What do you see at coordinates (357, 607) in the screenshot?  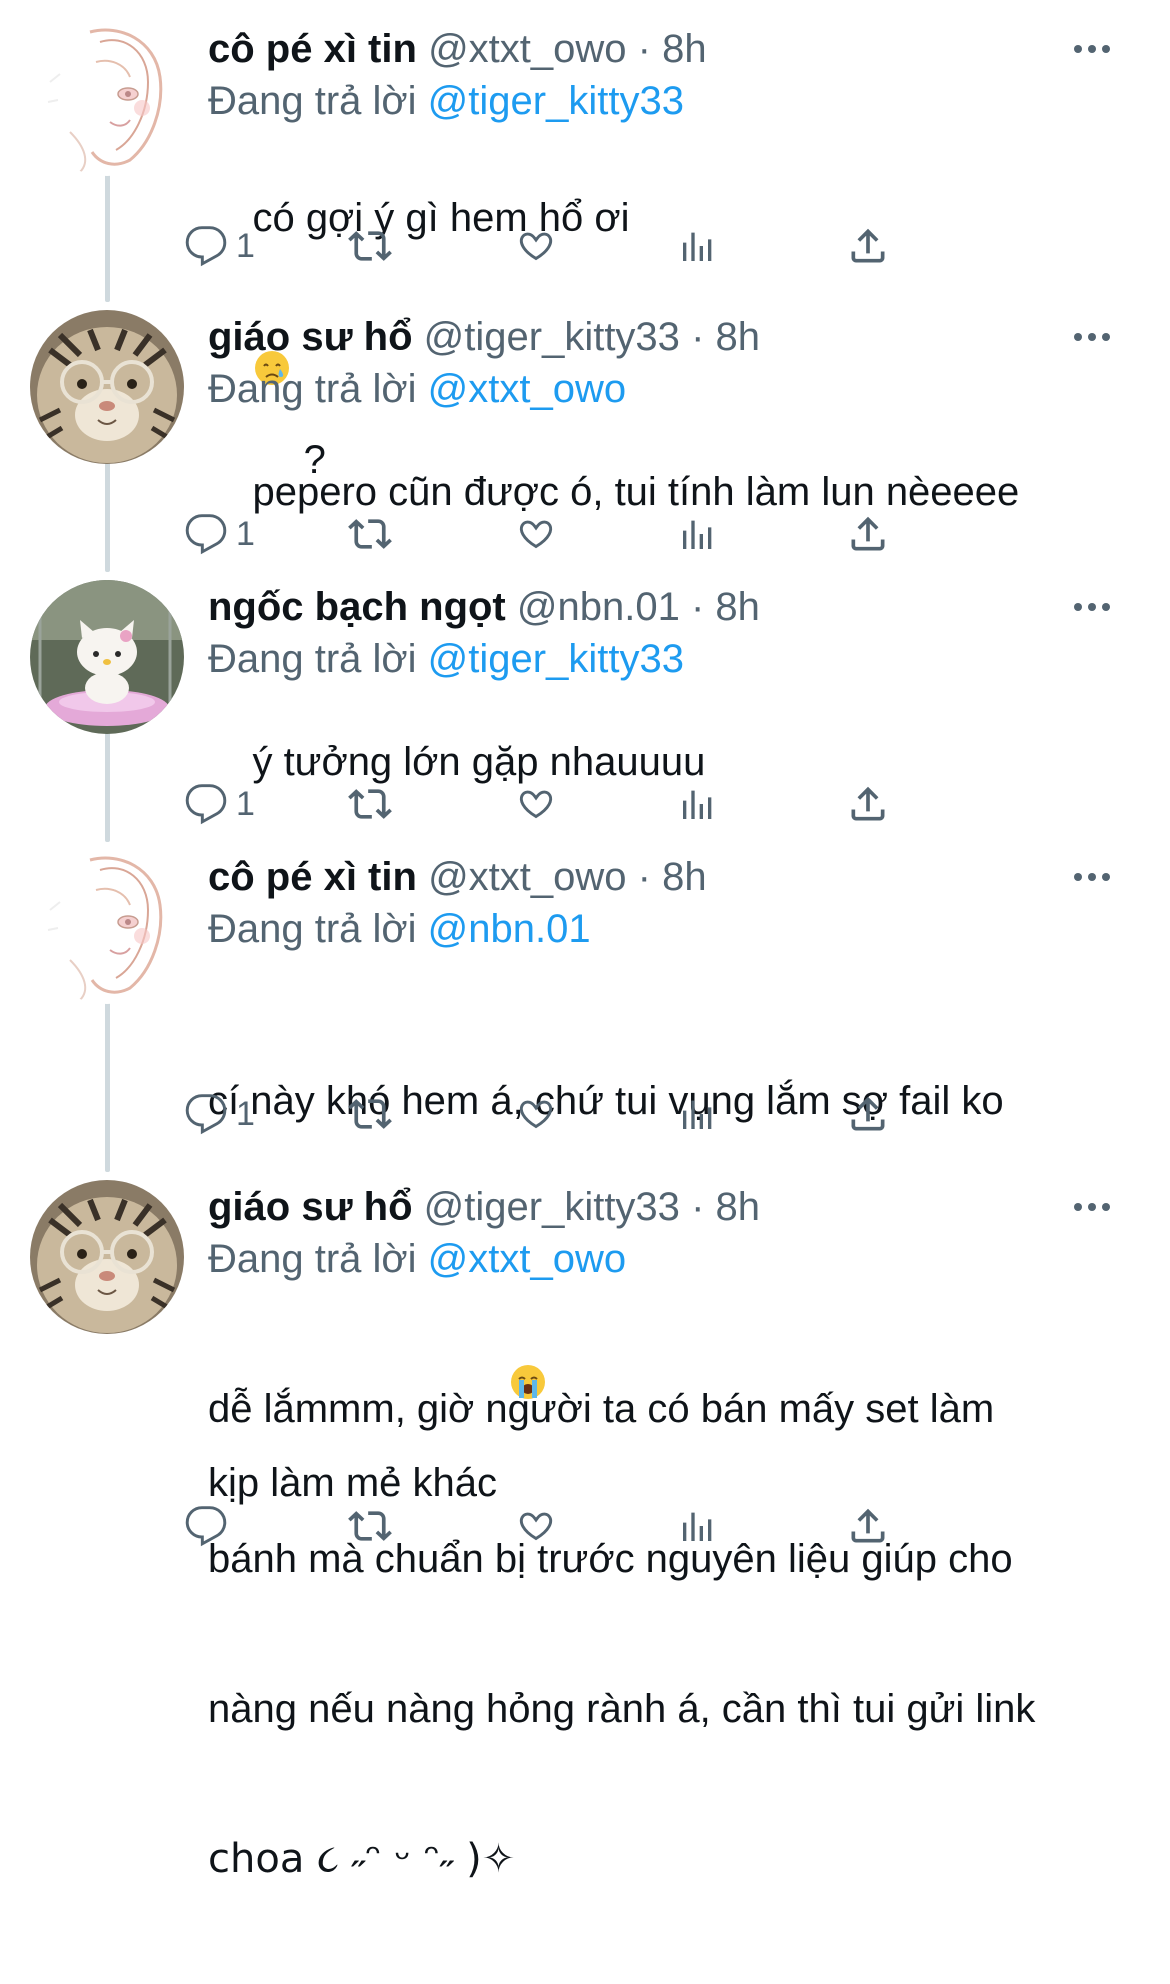 I see `display-name: ngốc bạch ngọt` at bounding box center [357, 607].